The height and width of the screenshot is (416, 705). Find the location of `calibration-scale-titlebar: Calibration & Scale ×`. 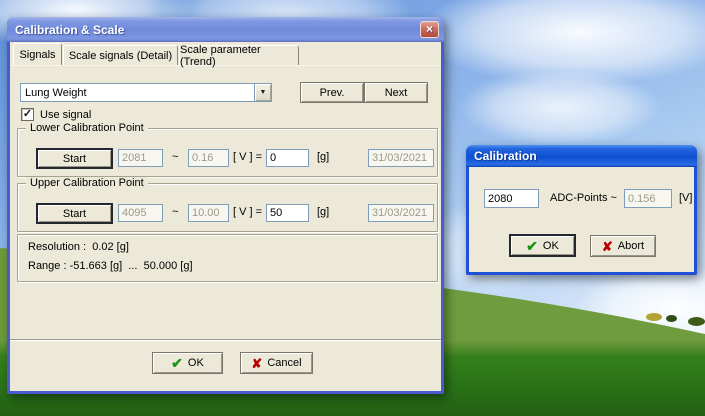

calibration-scale-titlebar: Calibration & Scale × is located at coordinates (225, 29).